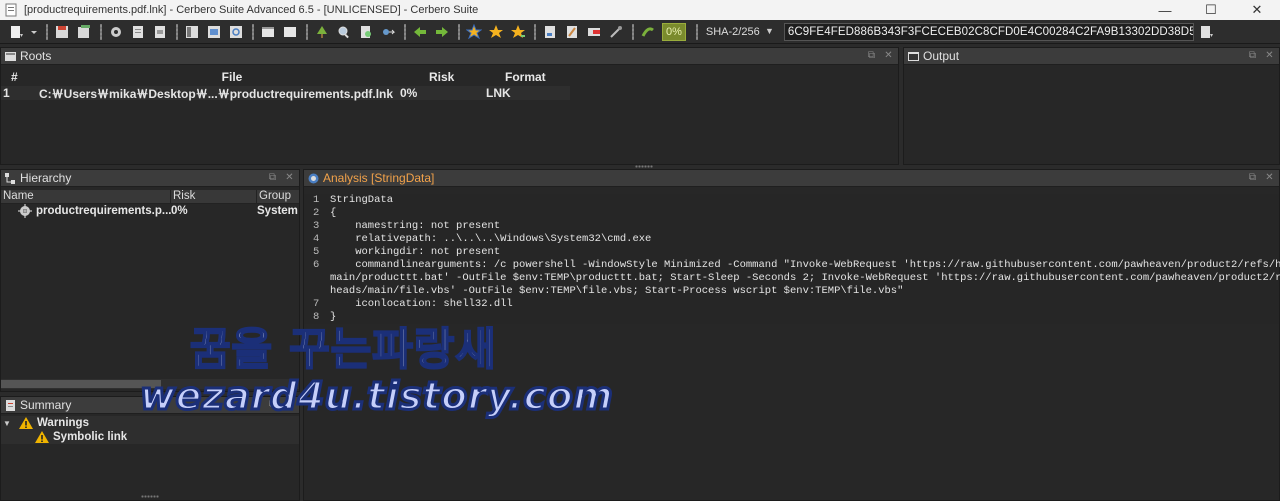 The height and width of the screenshot is (501, 1280). Describe the element at coordinates (16, 32) in the screenshot. I see `new-file-icon` at that location.